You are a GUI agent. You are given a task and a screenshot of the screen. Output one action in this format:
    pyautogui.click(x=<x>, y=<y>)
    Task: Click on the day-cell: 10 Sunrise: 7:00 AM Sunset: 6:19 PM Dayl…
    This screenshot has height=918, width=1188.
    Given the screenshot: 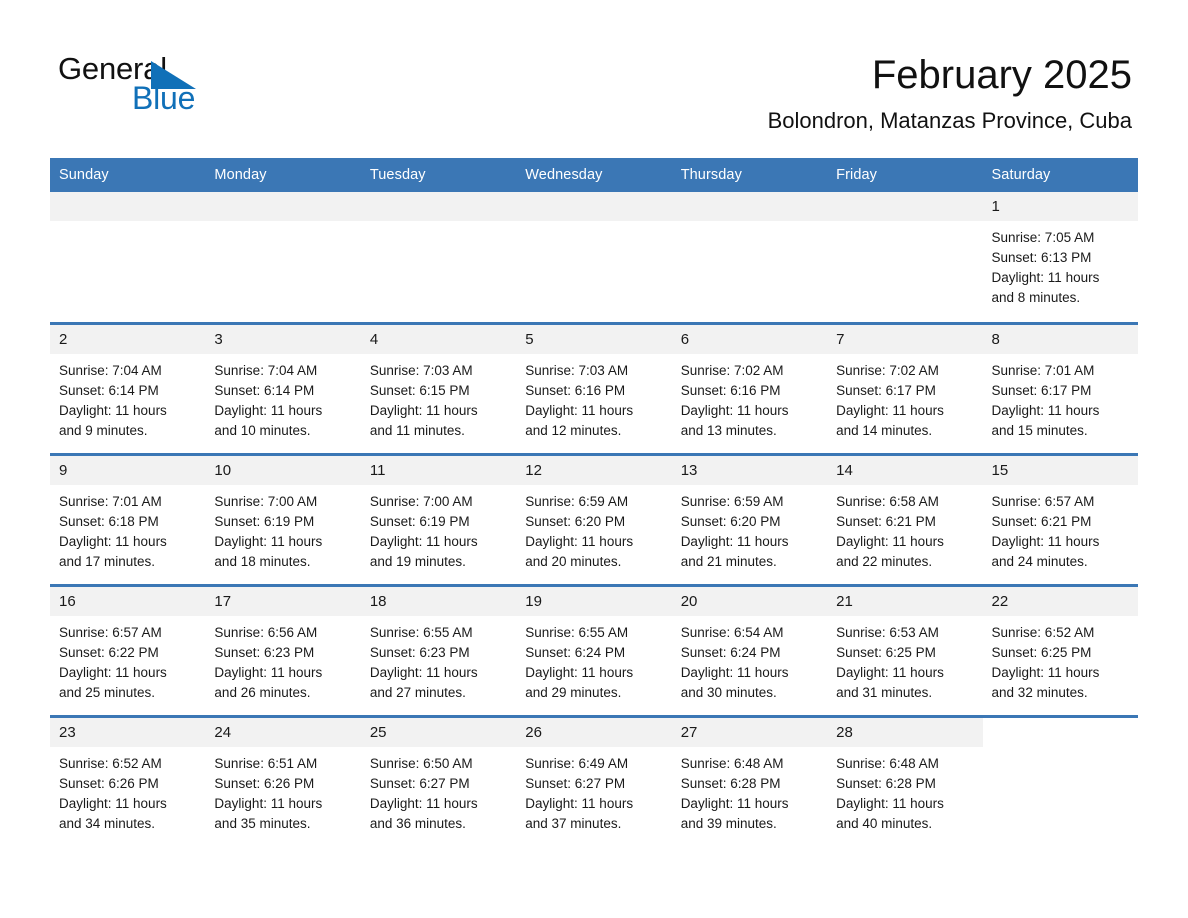 What is the action you would take?
    pyautogui.click(x=283, y=518)
    